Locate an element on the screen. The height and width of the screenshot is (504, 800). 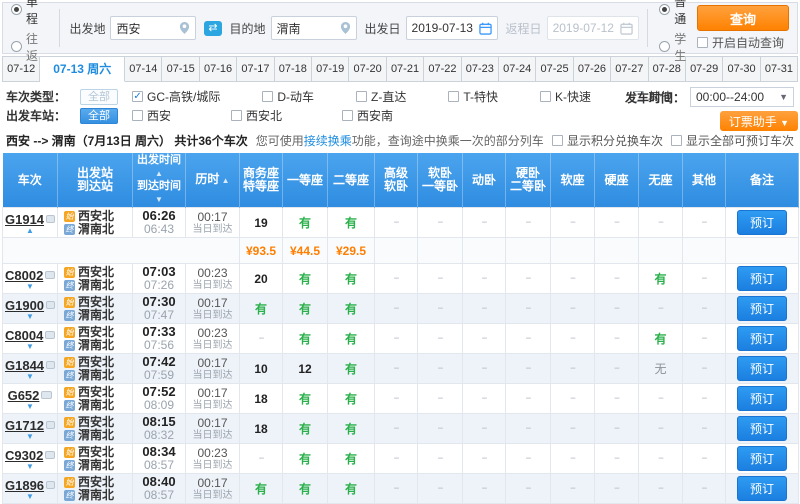
train-type-all-button: 全部 is located at coordinates (99, 96).